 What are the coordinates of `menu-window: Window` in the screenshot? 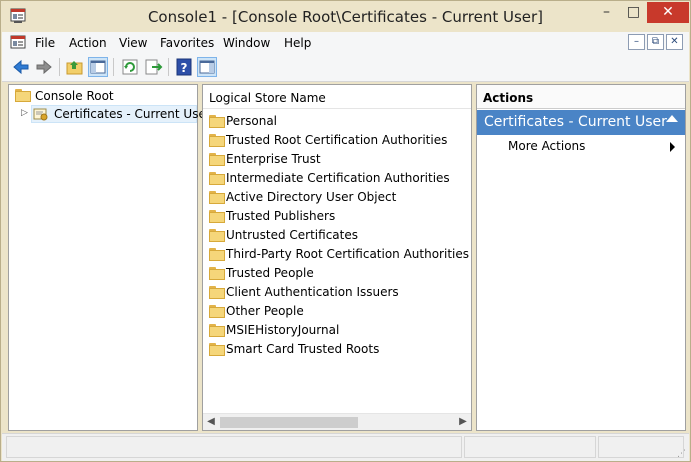 It's located at (246, 43).